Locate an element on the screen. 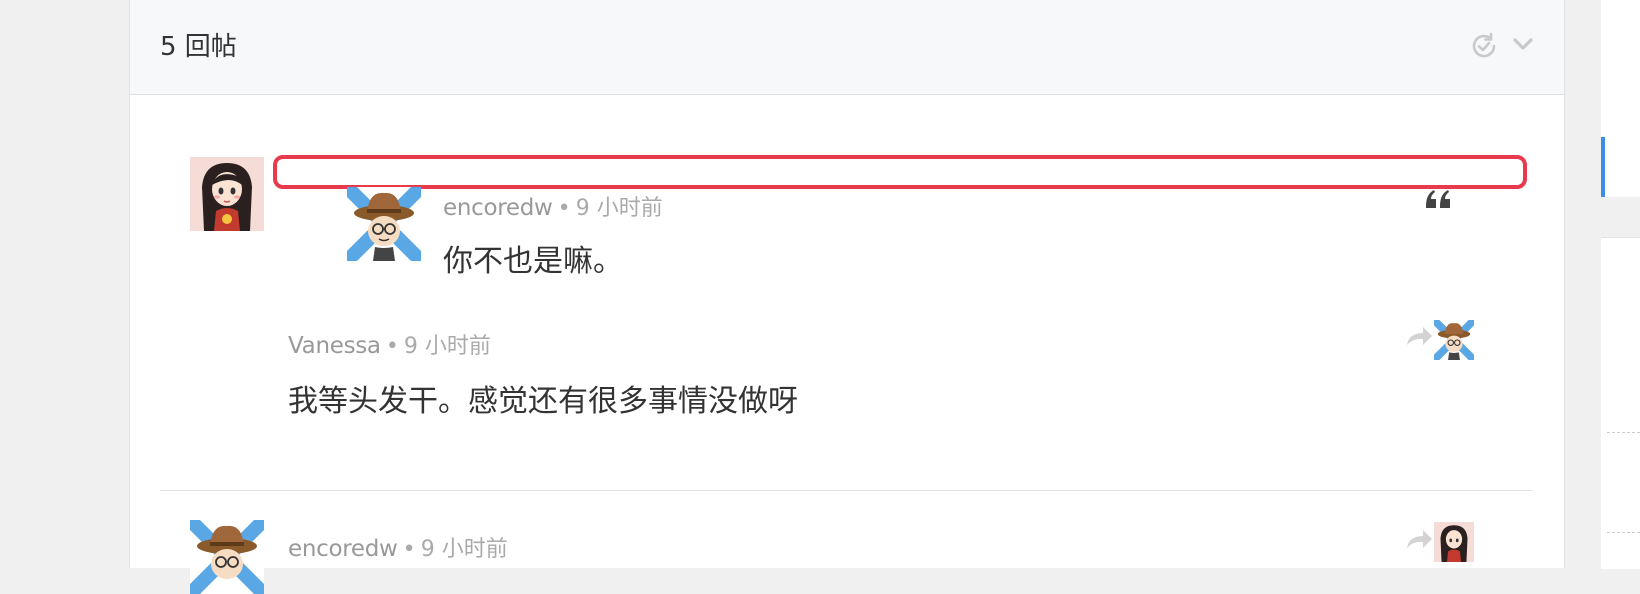 The image size is (1640, 594). chevron-down-icon is located at coordinates (1523, 46).